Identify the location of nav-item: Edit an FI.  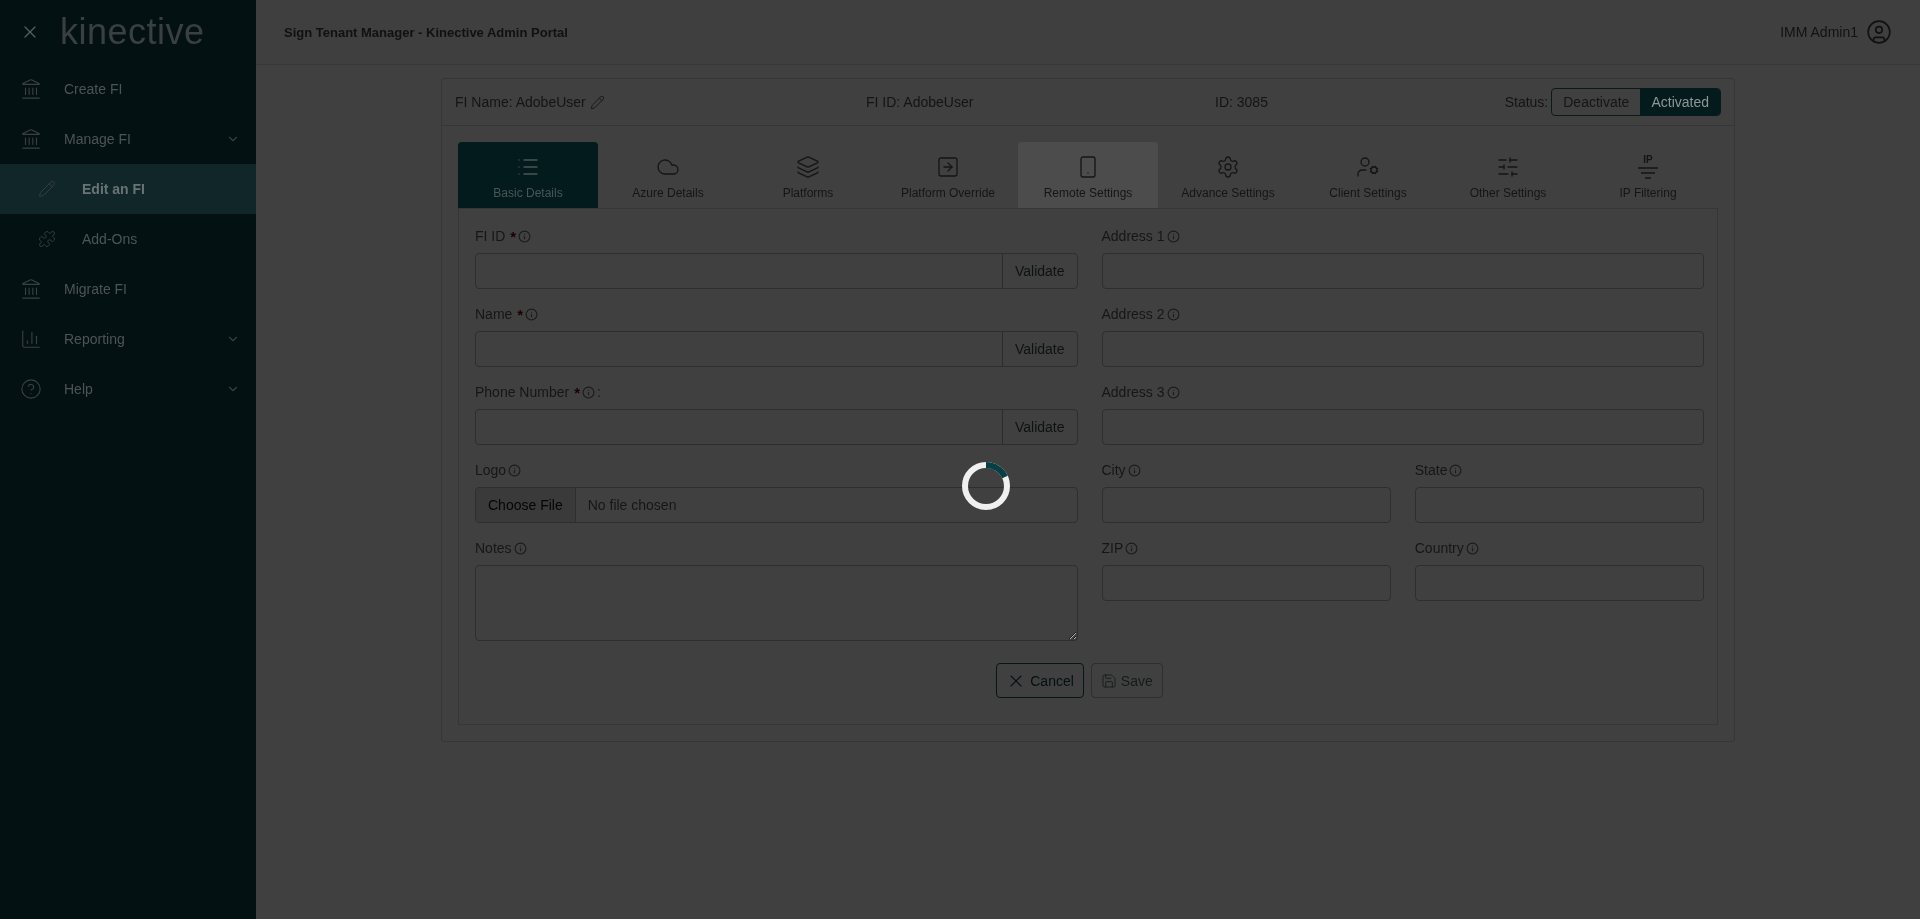
(128, 189).